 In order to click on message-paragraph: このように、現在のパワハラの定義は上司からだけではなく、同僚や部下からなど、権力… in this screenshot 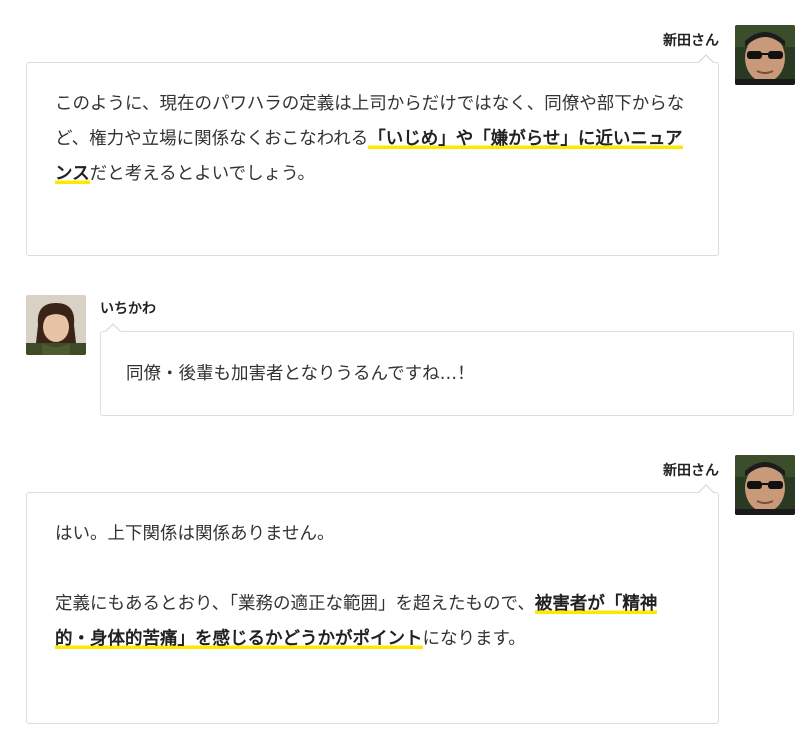, I will do `click(372, 139)`.